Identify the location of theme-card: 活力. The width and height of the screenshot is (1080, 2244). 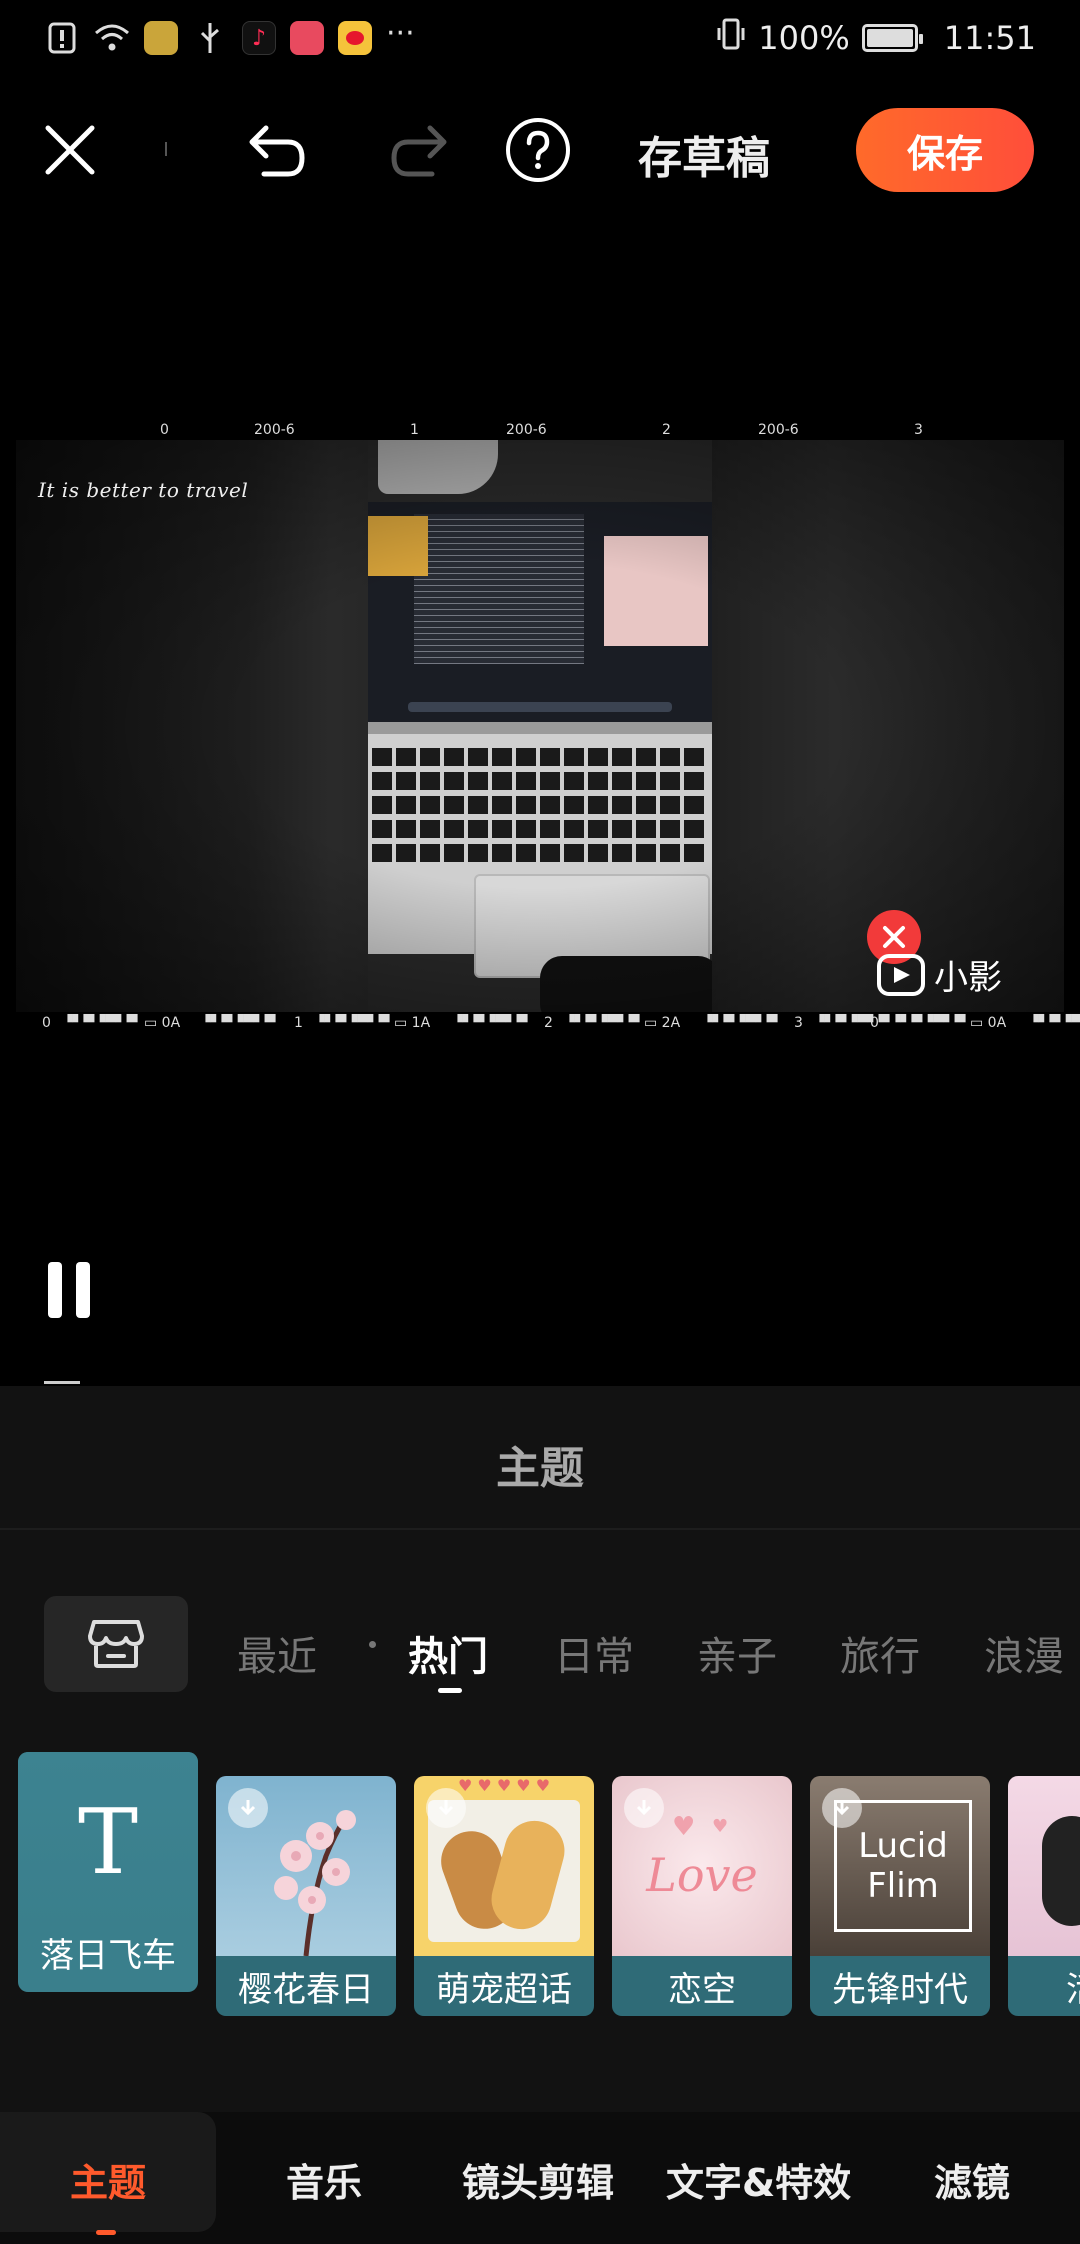
(1044, 1896).